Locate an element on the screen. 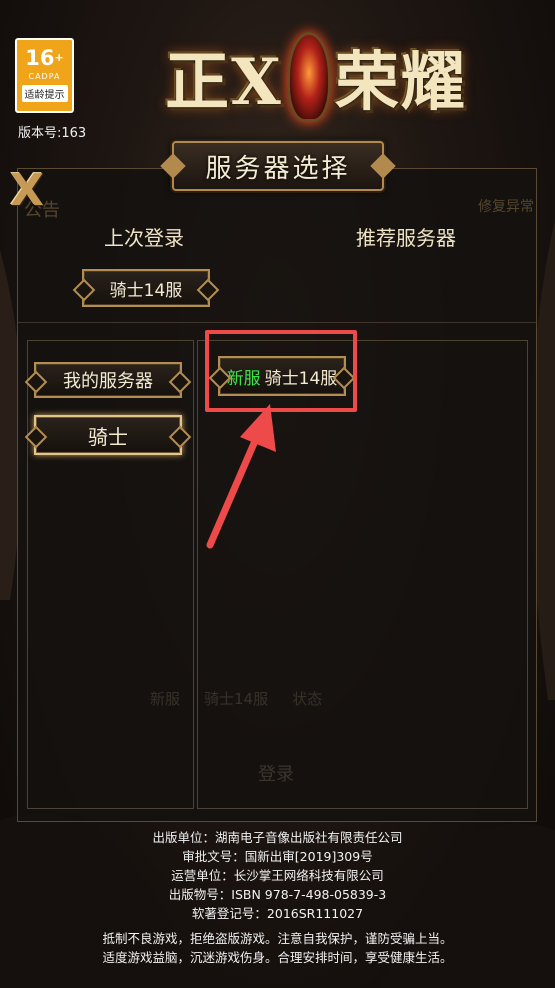 The height and width of the screenshot is (988, 555). footer-approval: 审批文号：国新出审[2019]309号 is located at coordinates (277, 856).